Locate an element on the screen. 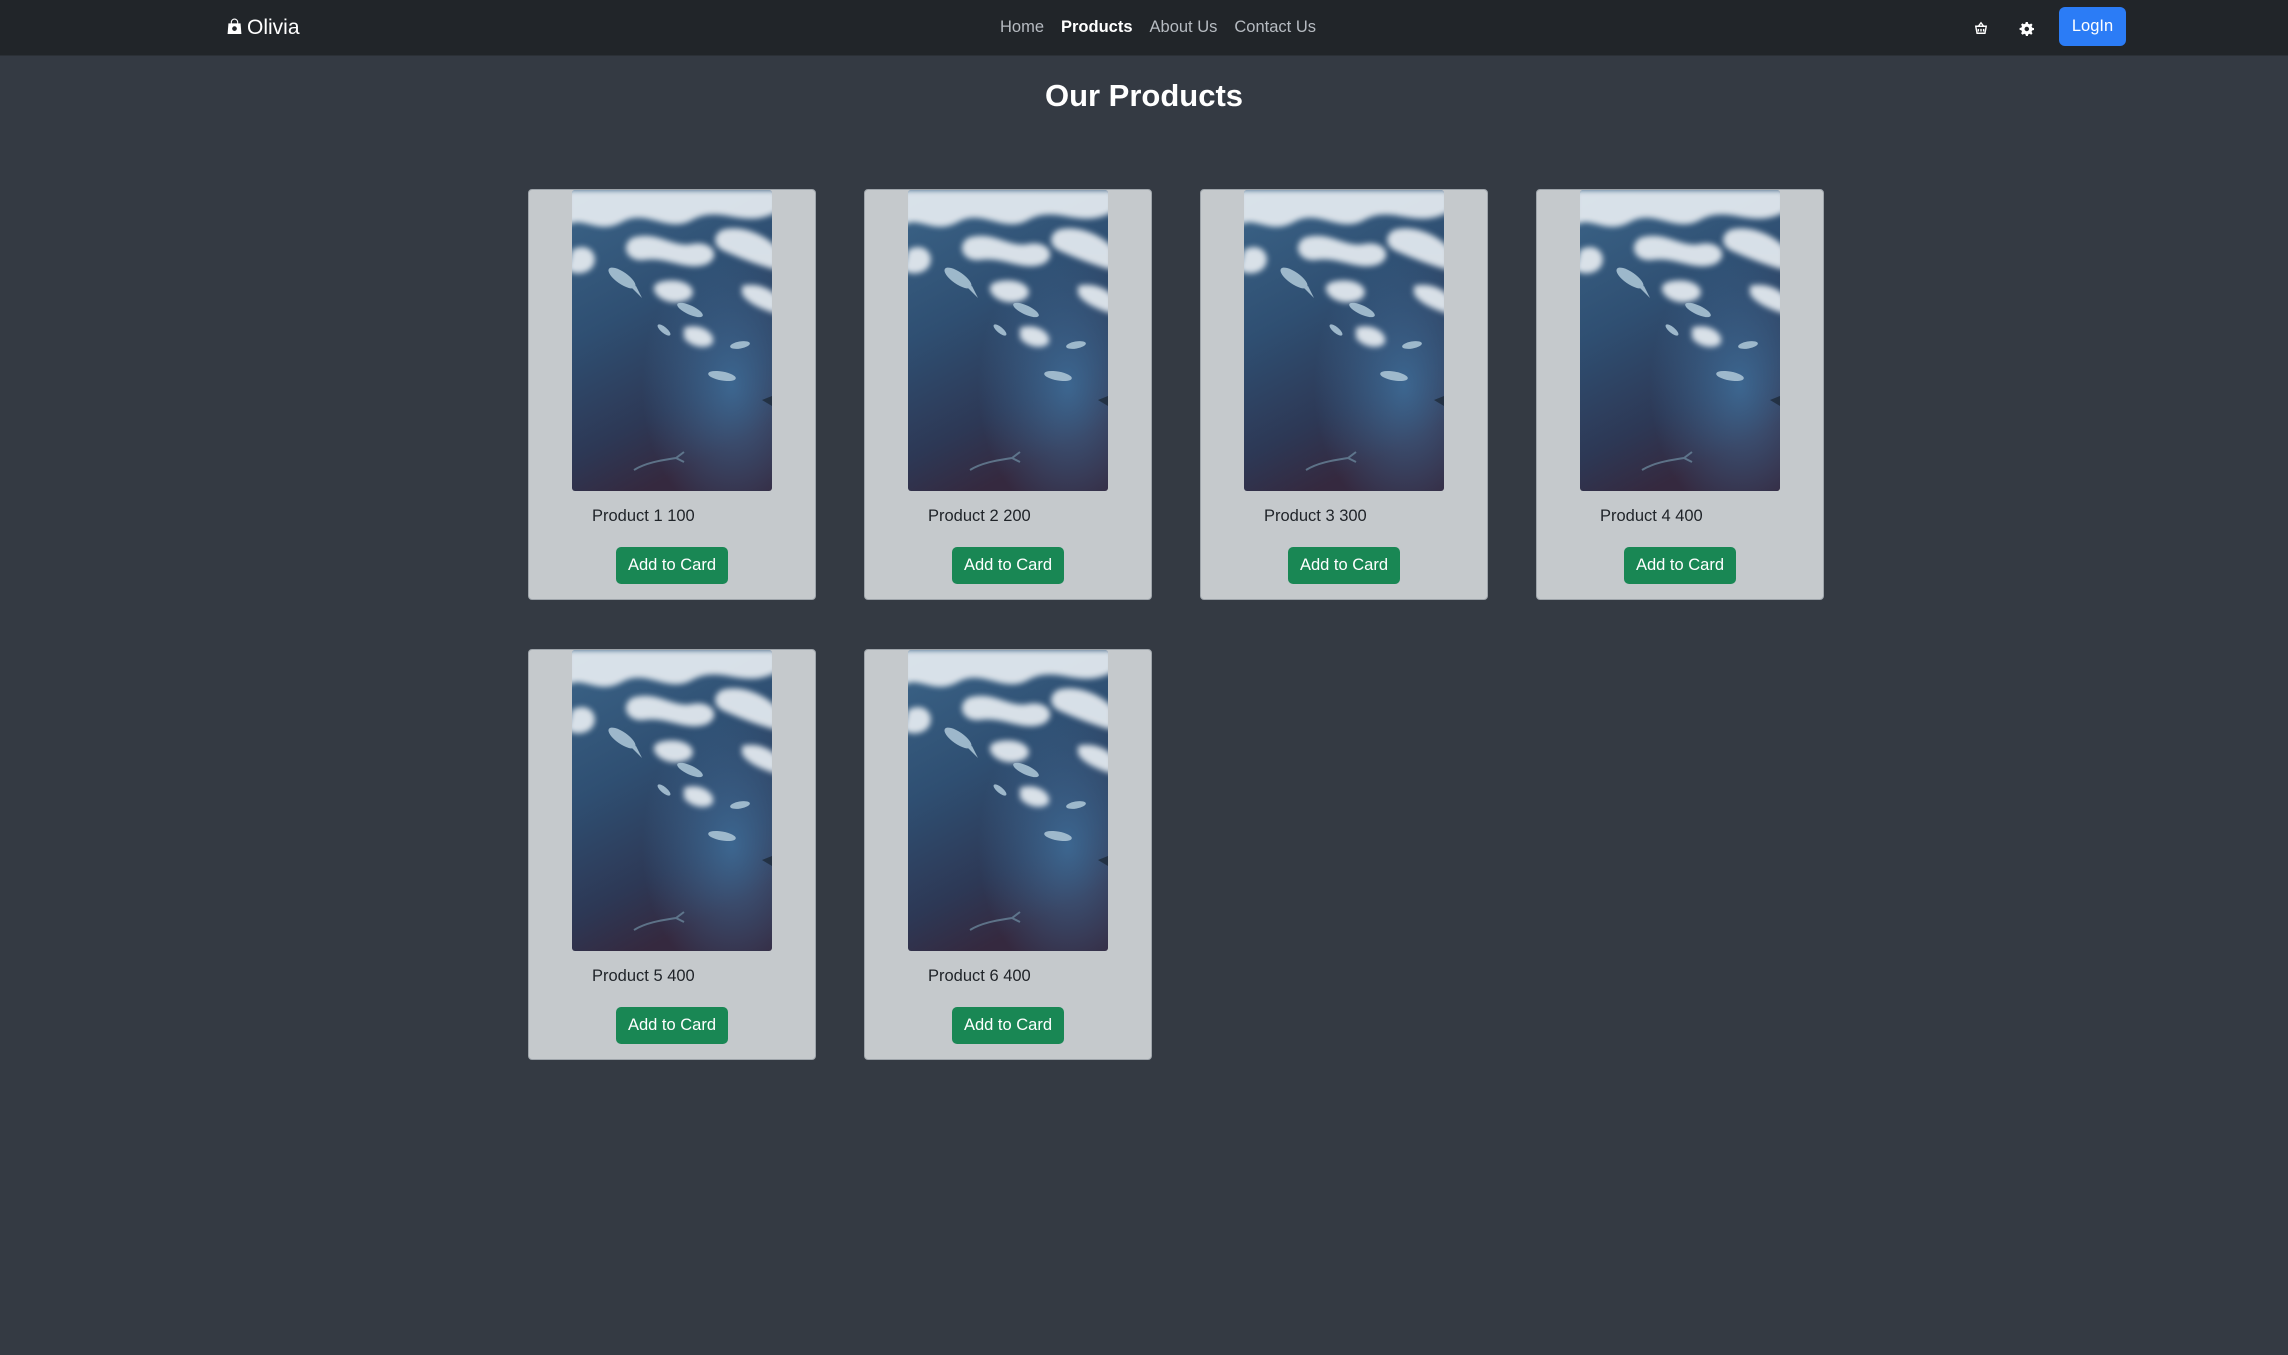 The image size is (2288, 1355). nav-link-contact-us: Contact Us is located at coordinates (1275, 27).